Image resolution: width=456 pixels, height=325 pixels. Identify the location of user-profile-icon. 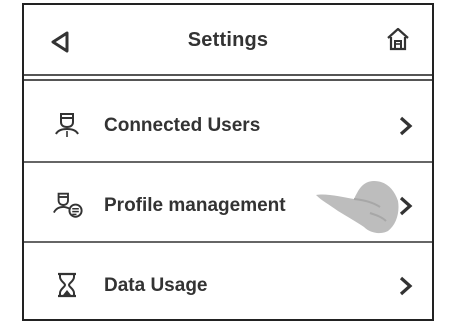
(68, 205).